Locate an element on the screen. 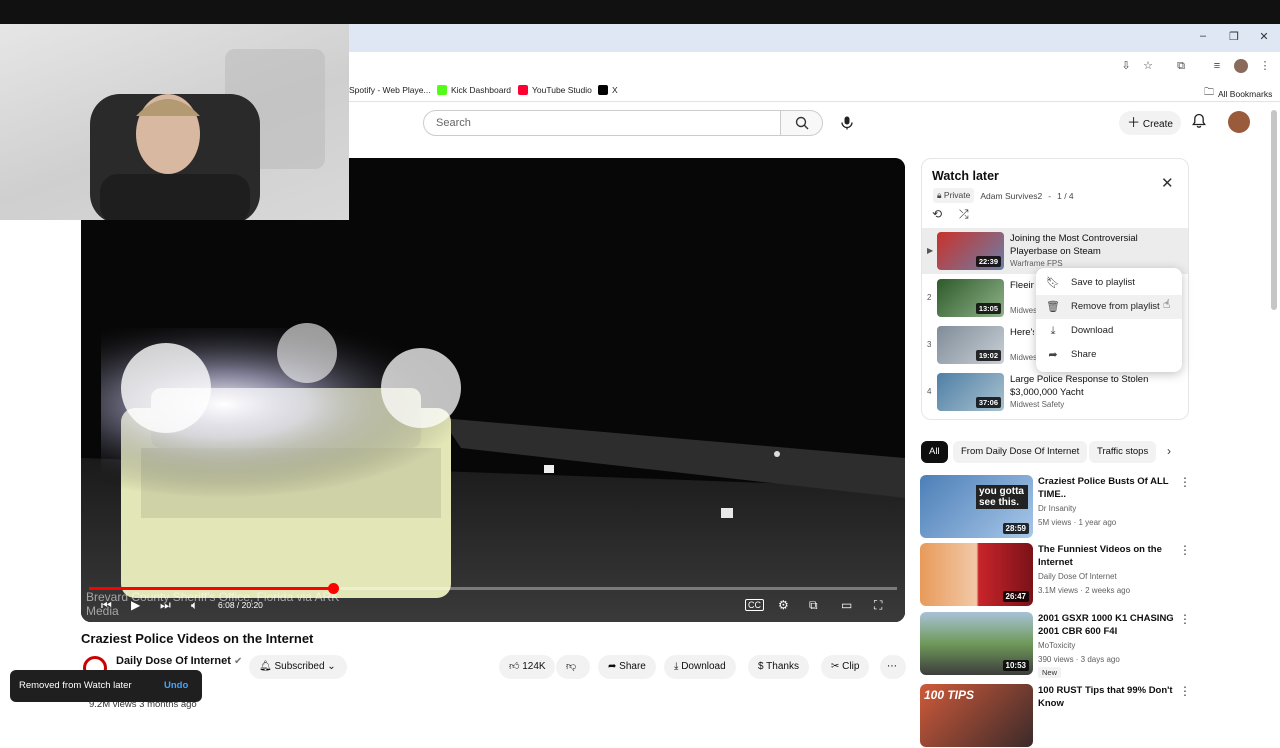 The height and width of the screenshot is (748, 1280). star-icon: ☆ is located at coordinates (1148, 66).